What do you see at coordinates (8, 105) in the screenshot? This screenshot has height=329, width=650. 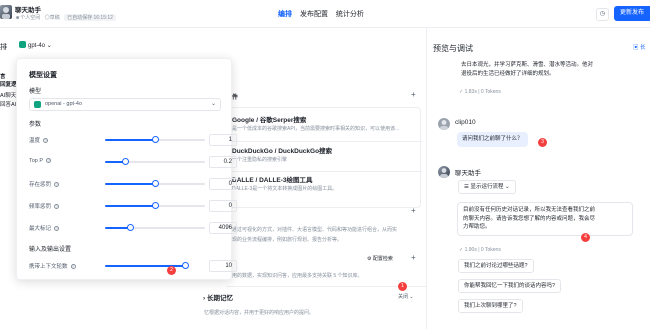 I see `edge-text-4: 回答AI` at bounding box center [8, 105].